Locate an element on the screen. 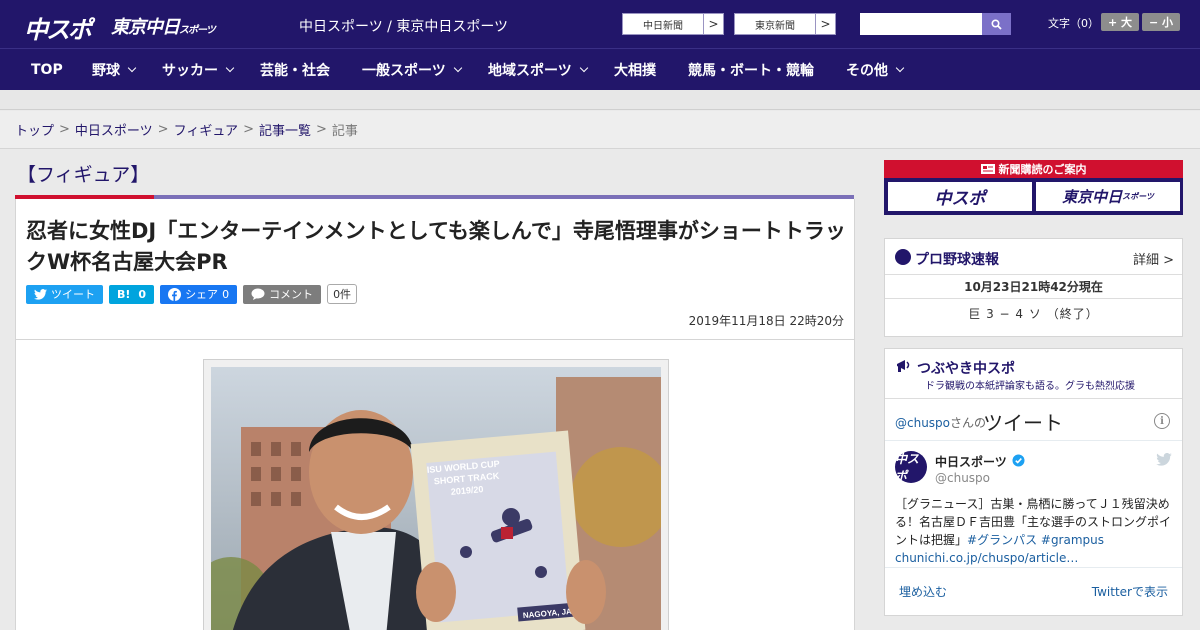  chunichi-shimbun-link: 中日新聞 > is located at coordinates (673, 24).